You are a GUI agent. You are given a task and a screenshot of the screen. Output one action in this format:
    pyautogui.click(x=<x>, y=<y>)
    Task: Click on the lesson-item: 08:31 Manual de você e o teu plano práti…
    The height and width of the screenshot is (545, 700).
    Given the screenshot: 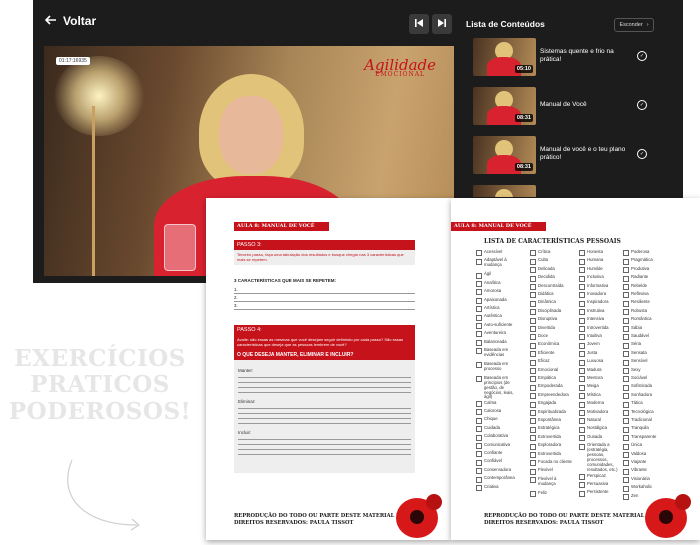 What is the action you would take?
    pyautogui.click(x=563, y=155)
    